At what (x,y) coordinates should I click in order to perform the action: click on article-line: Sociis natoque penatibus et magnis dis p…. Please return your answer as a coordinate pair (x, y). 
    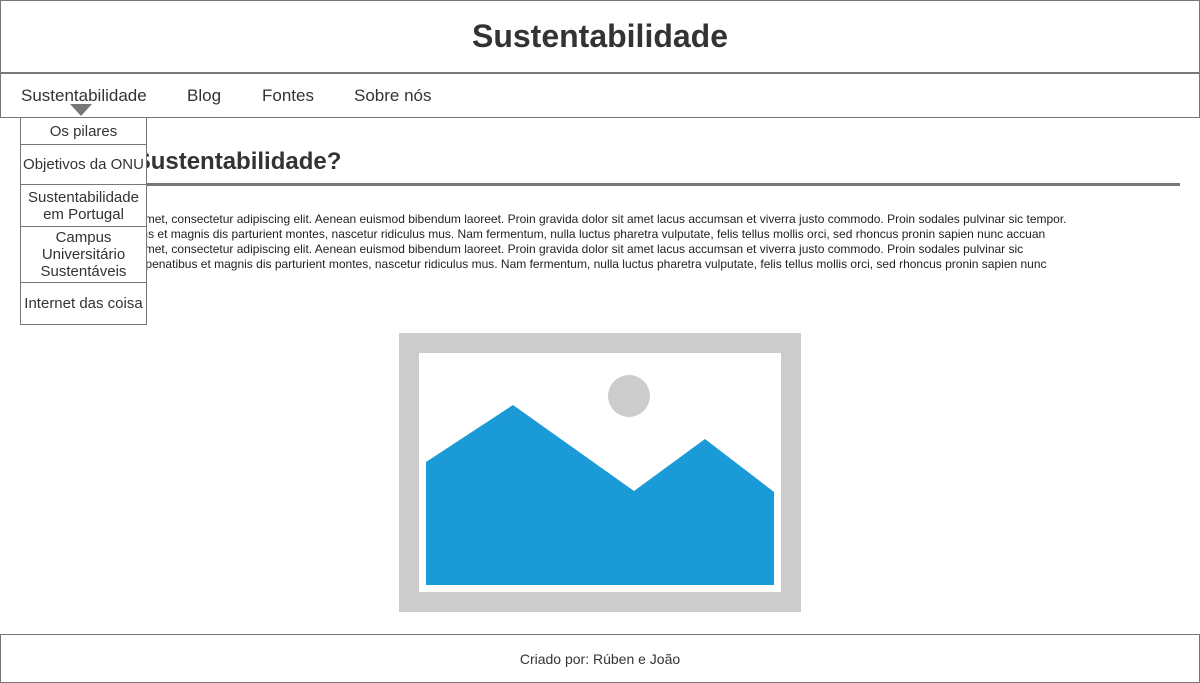
    Looking at the image, I should click on (533, 234).